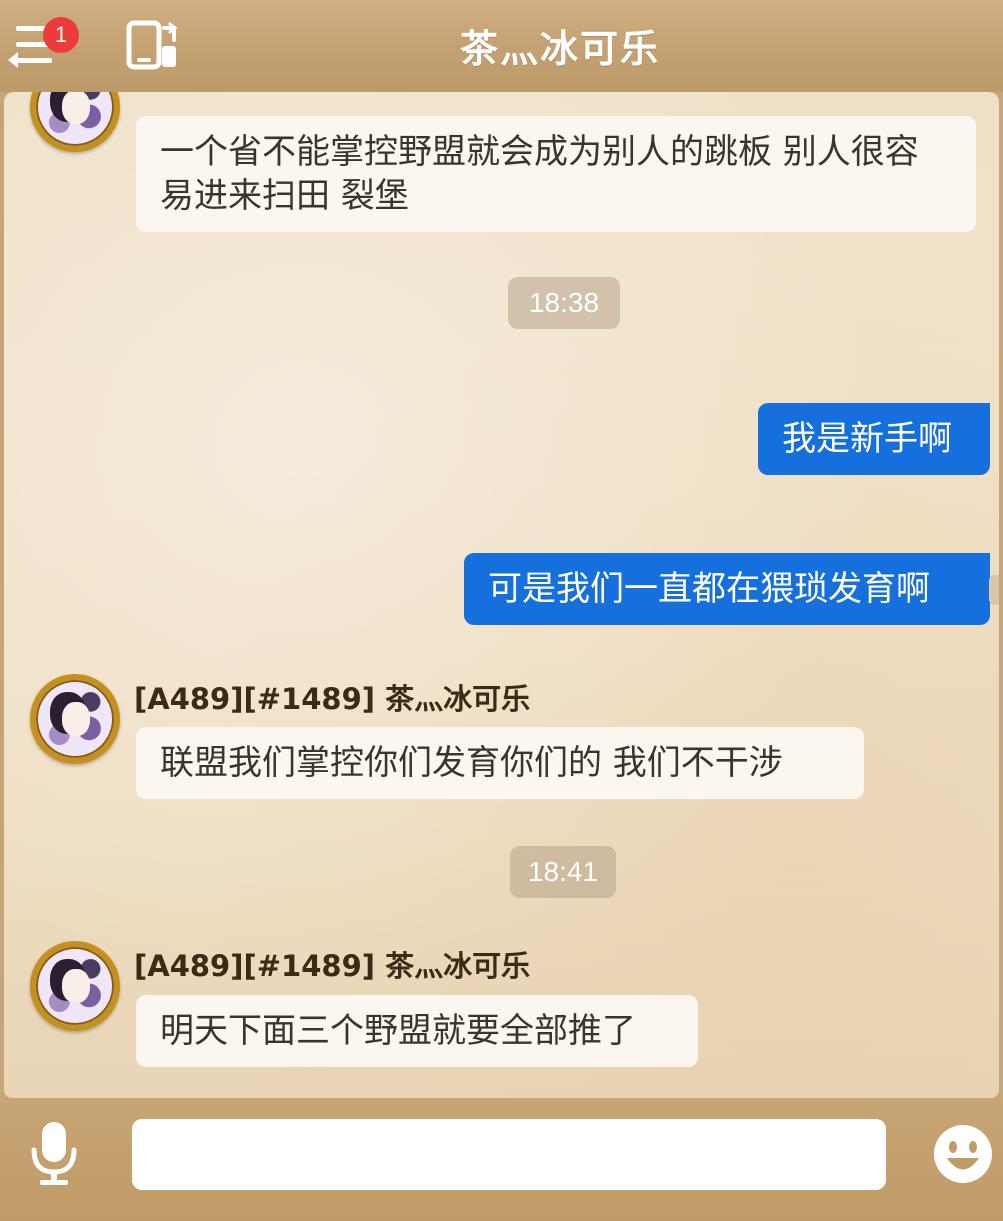  What do you see at coordinates (54, 1153) in the screenshot?
I see `microphone-icon` at bounding box center [54, 1153].